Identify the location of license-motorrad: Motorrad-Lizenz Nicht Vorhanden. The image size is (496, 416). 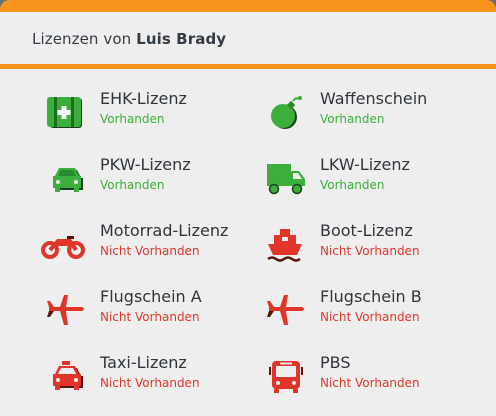
(151, 245).